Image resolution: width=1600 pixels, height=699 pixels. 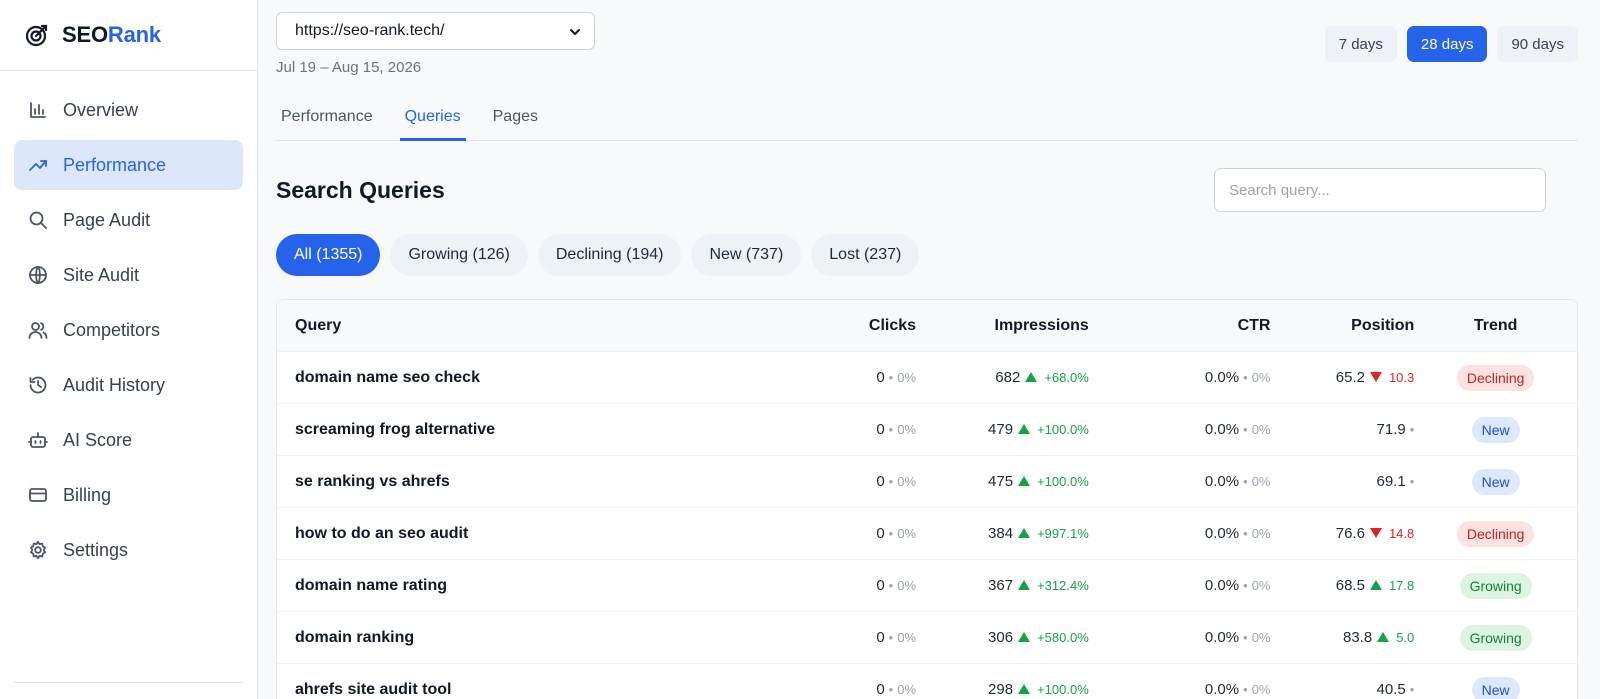 What do you see at coordinates (927, 119) in the screenshot?
I see `tab-bar: Performance Queries Pages` at bounding box center [927, 119].